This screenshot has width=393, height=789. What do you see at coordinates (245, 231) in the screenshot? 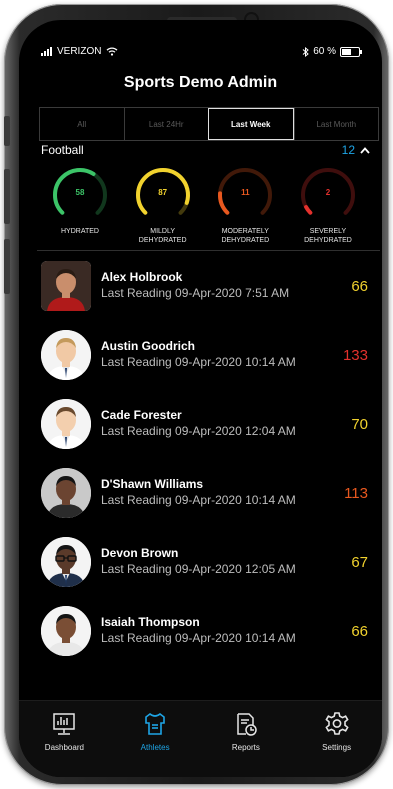
I see `gauge-label-line1: MODERATELY` at bounding box center [245, 231].